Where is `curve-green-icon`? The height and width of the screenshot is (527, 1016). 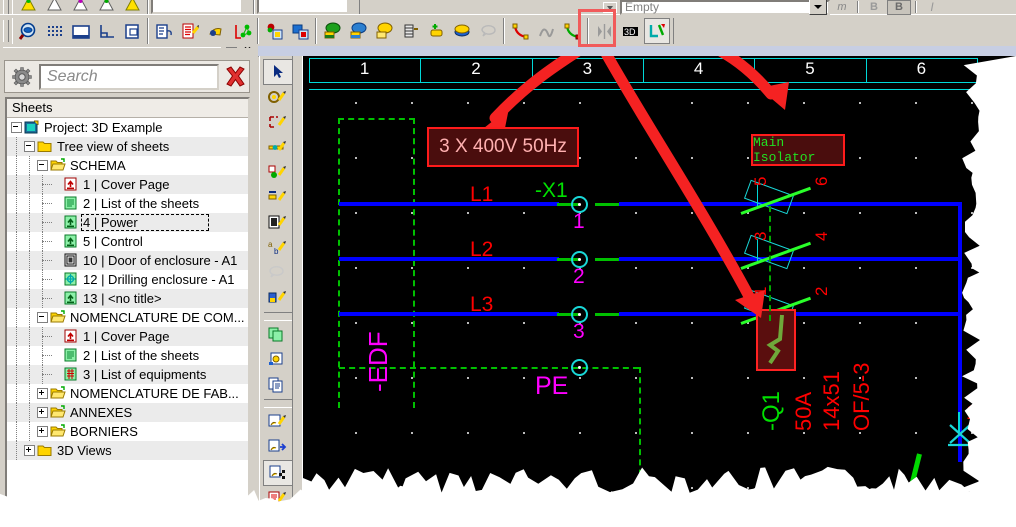
curve-green-icon is located at coordinates (572, 31).